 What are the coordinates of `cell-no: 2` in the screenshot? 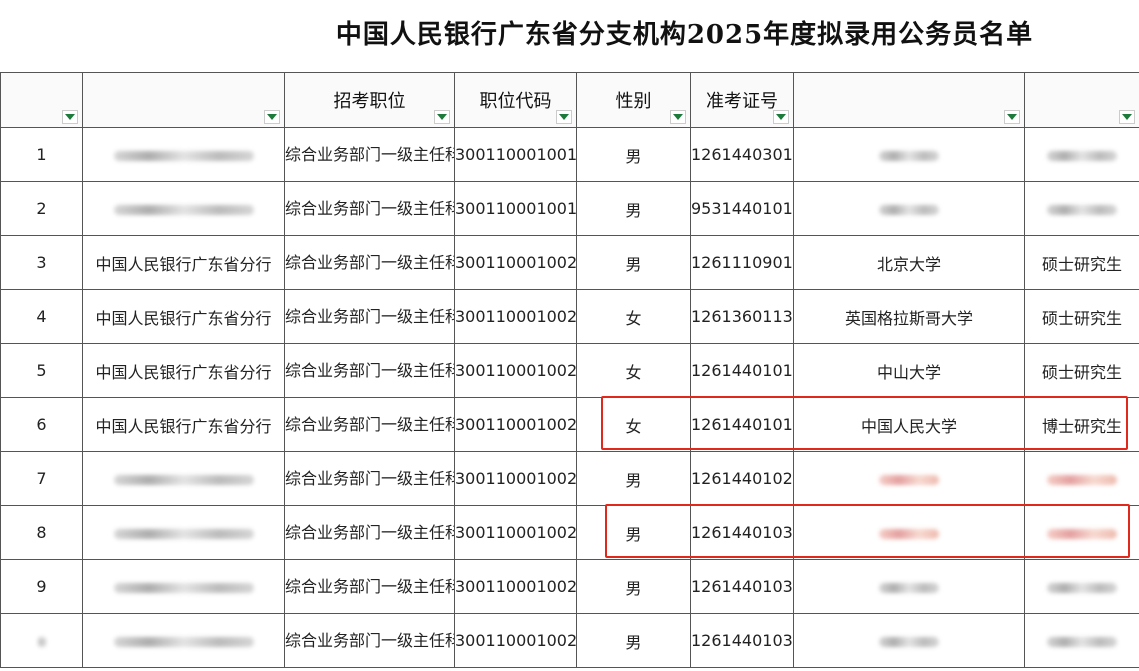 It's located at (41, 208).